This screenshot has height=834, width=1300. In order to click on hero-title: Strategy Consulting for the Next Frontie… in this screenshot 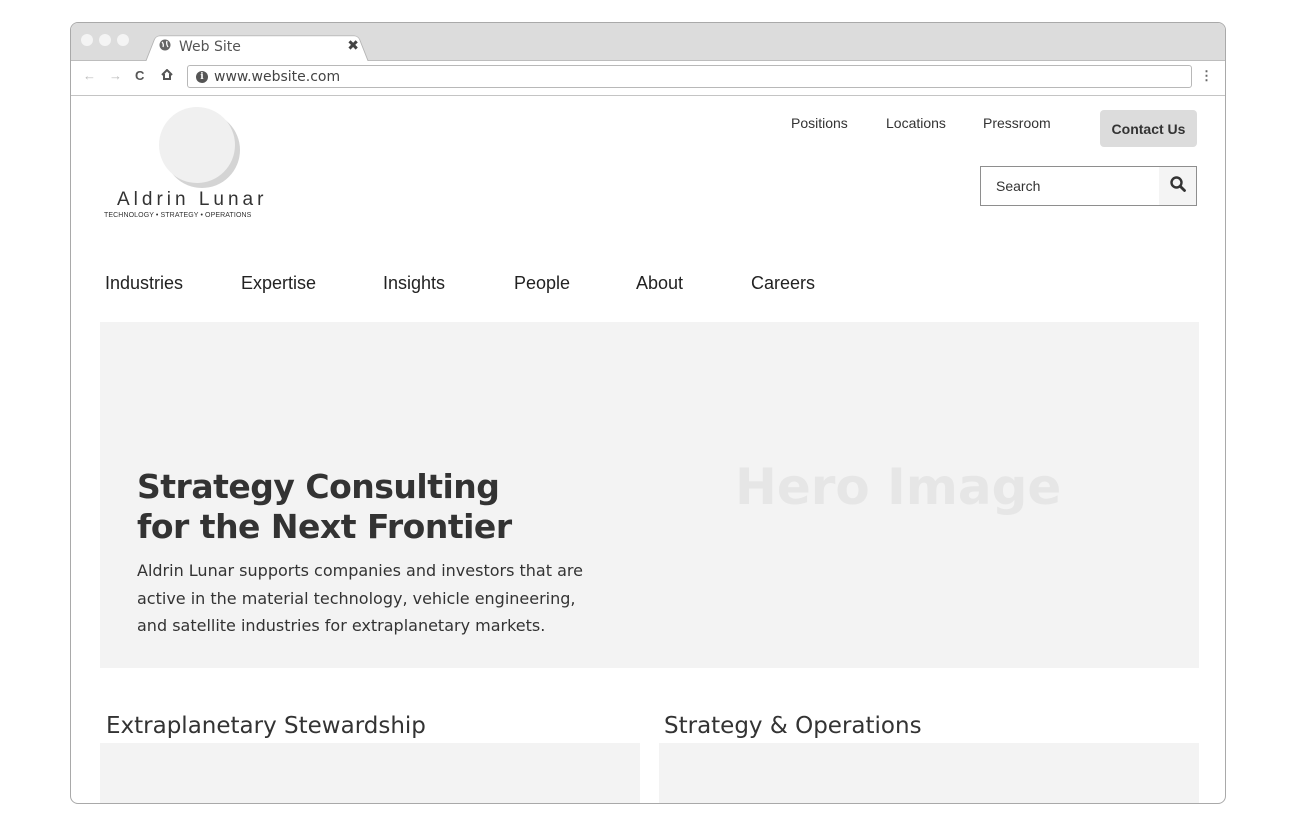, I will do `click(324, 506)`.